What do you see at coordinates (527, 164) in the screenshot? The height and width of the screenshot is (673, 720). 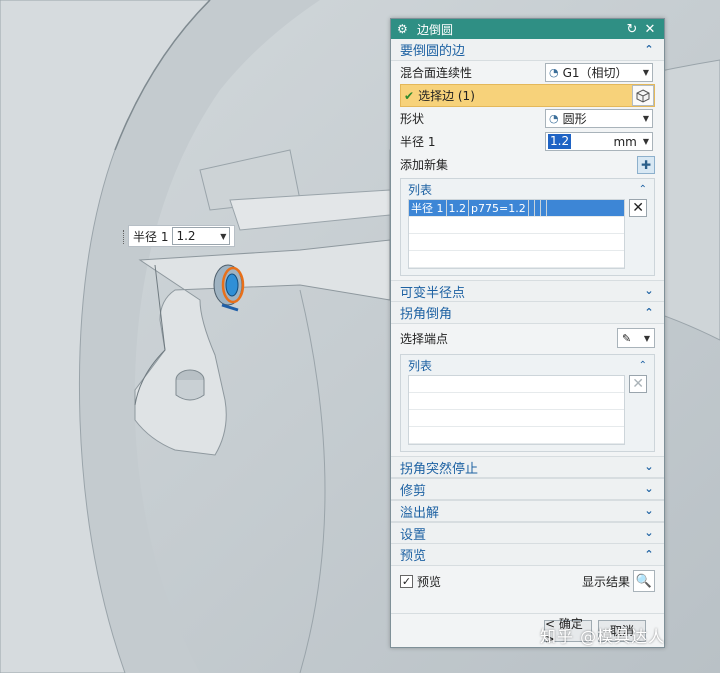 I see `add-set-row: 添加新集 ✚` at bounding box center [527, 164].